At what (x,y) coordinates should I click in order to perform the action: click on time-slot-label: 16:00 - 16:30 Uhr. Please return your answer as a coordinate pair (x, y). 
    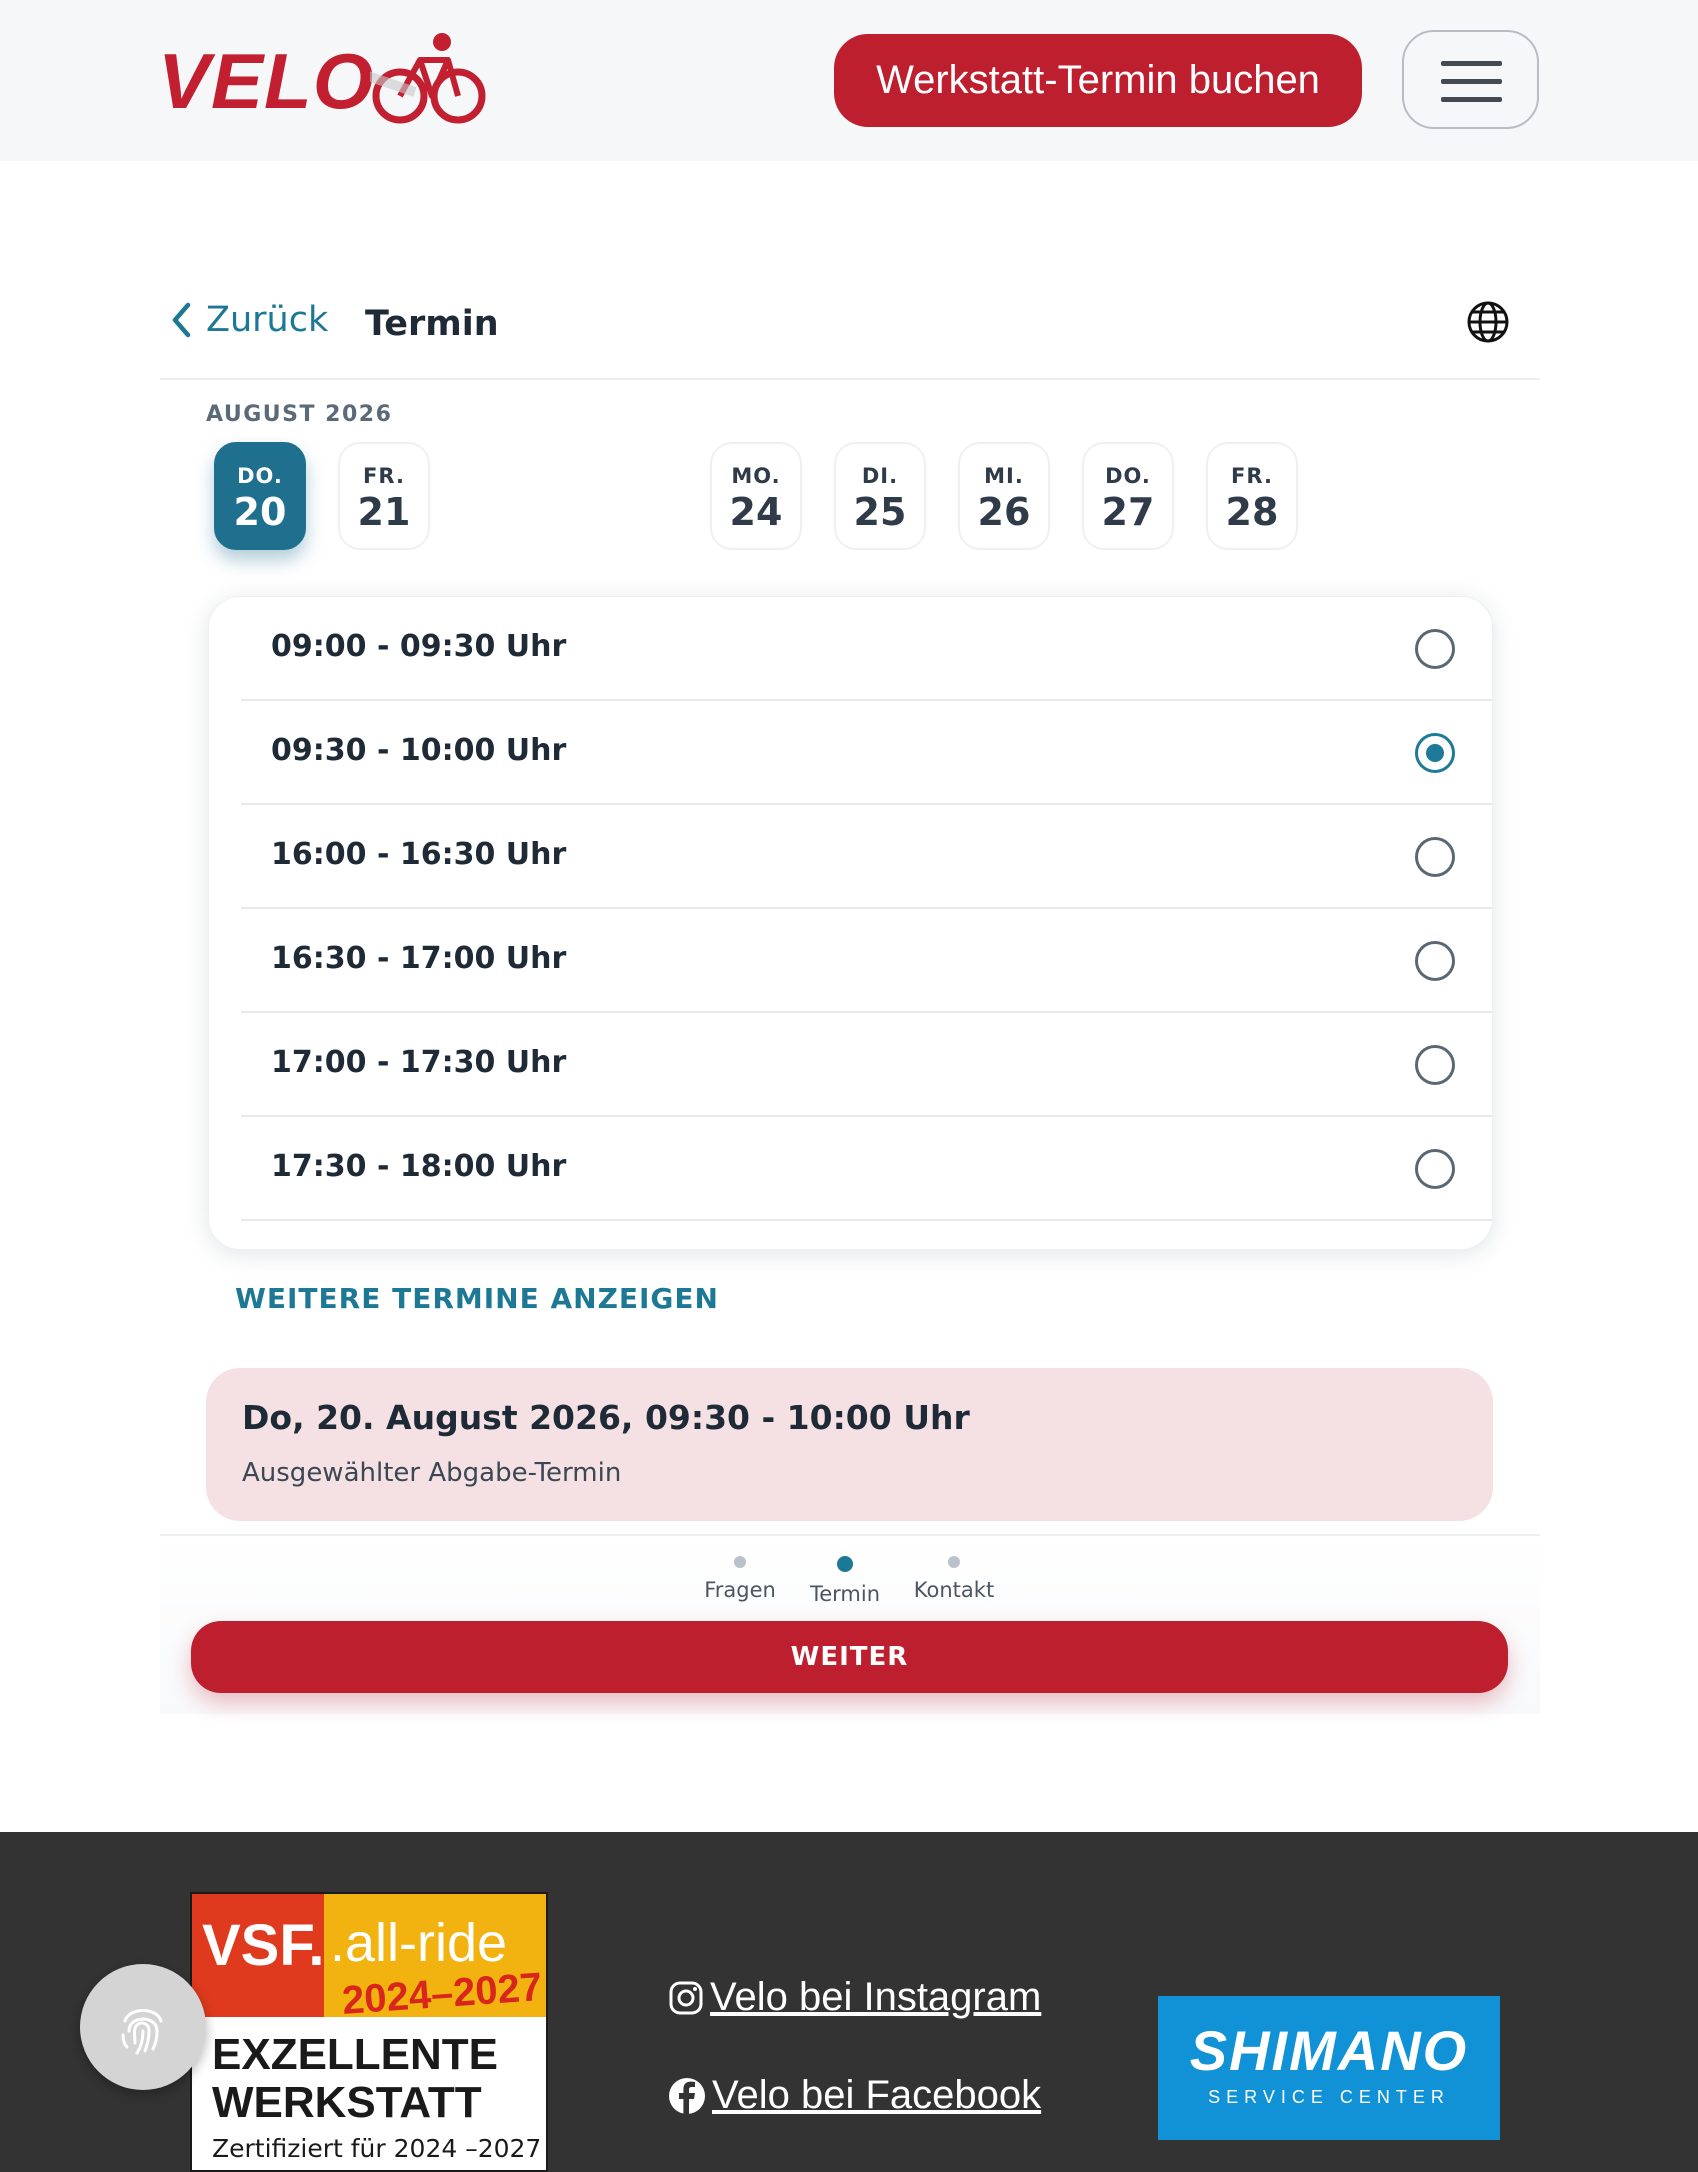
    Looking at the image, I should click on (419, 854).